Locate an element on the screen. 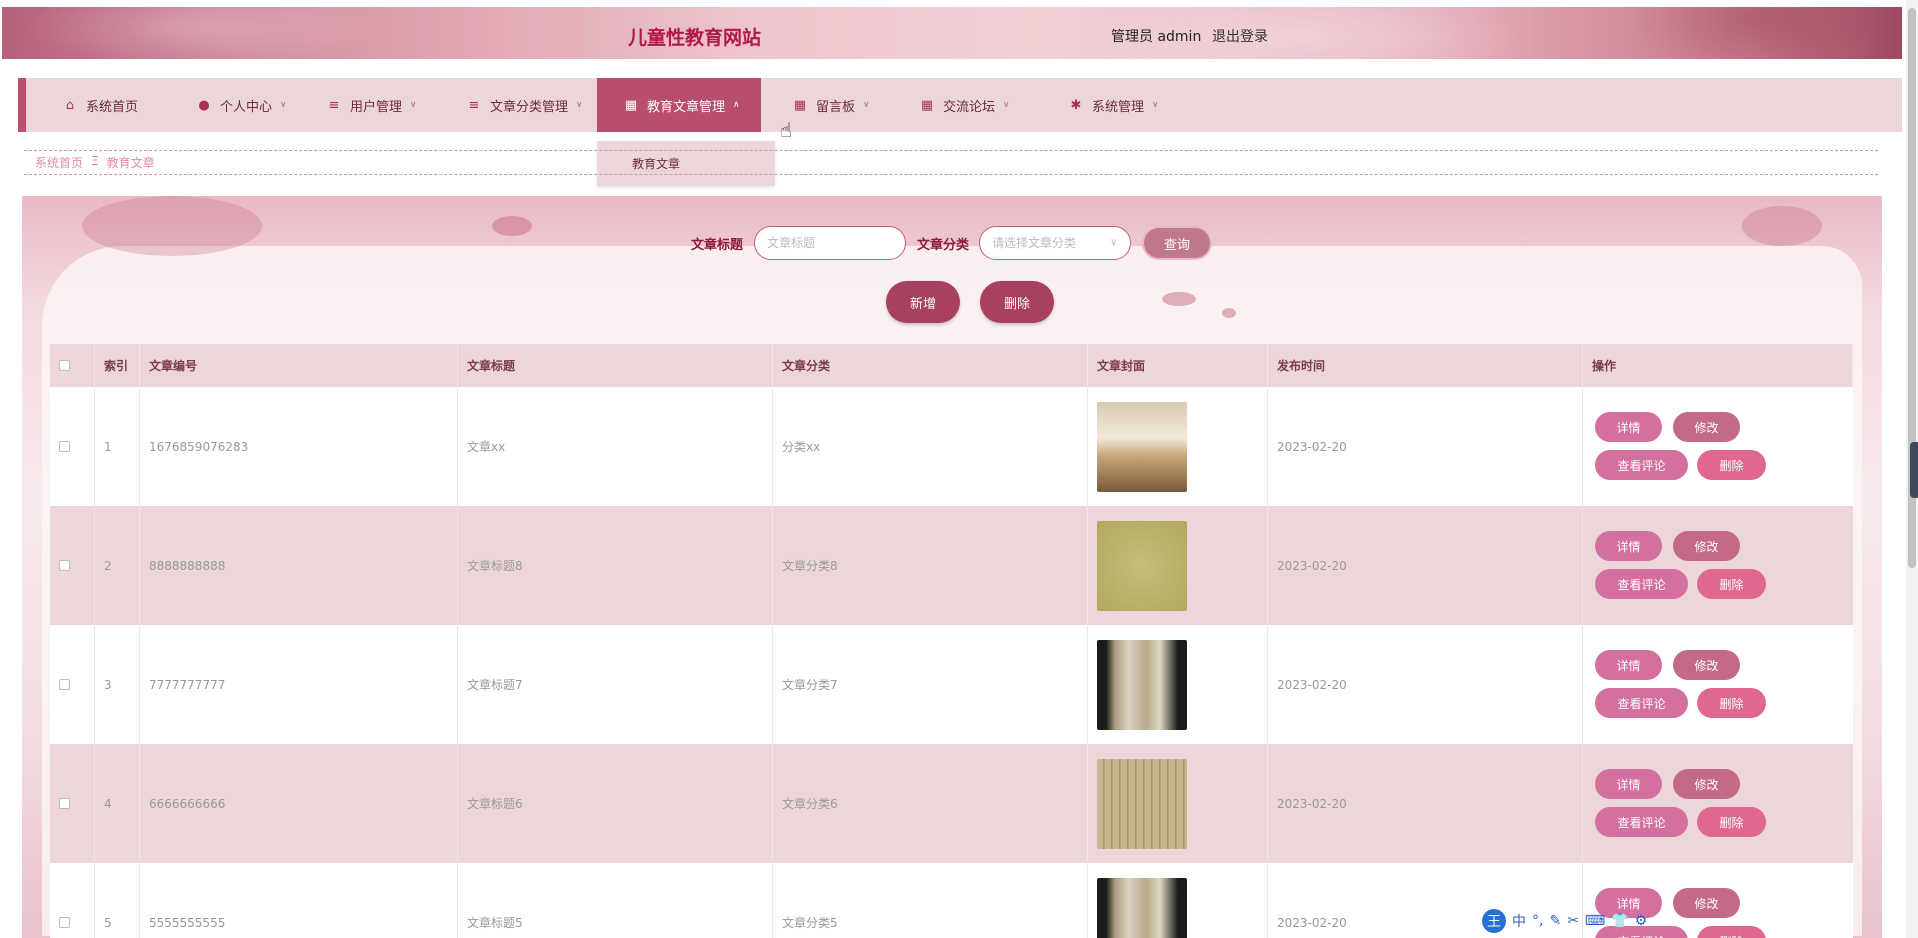  cell-category: 分类xx is located at coordinates (930, 446).